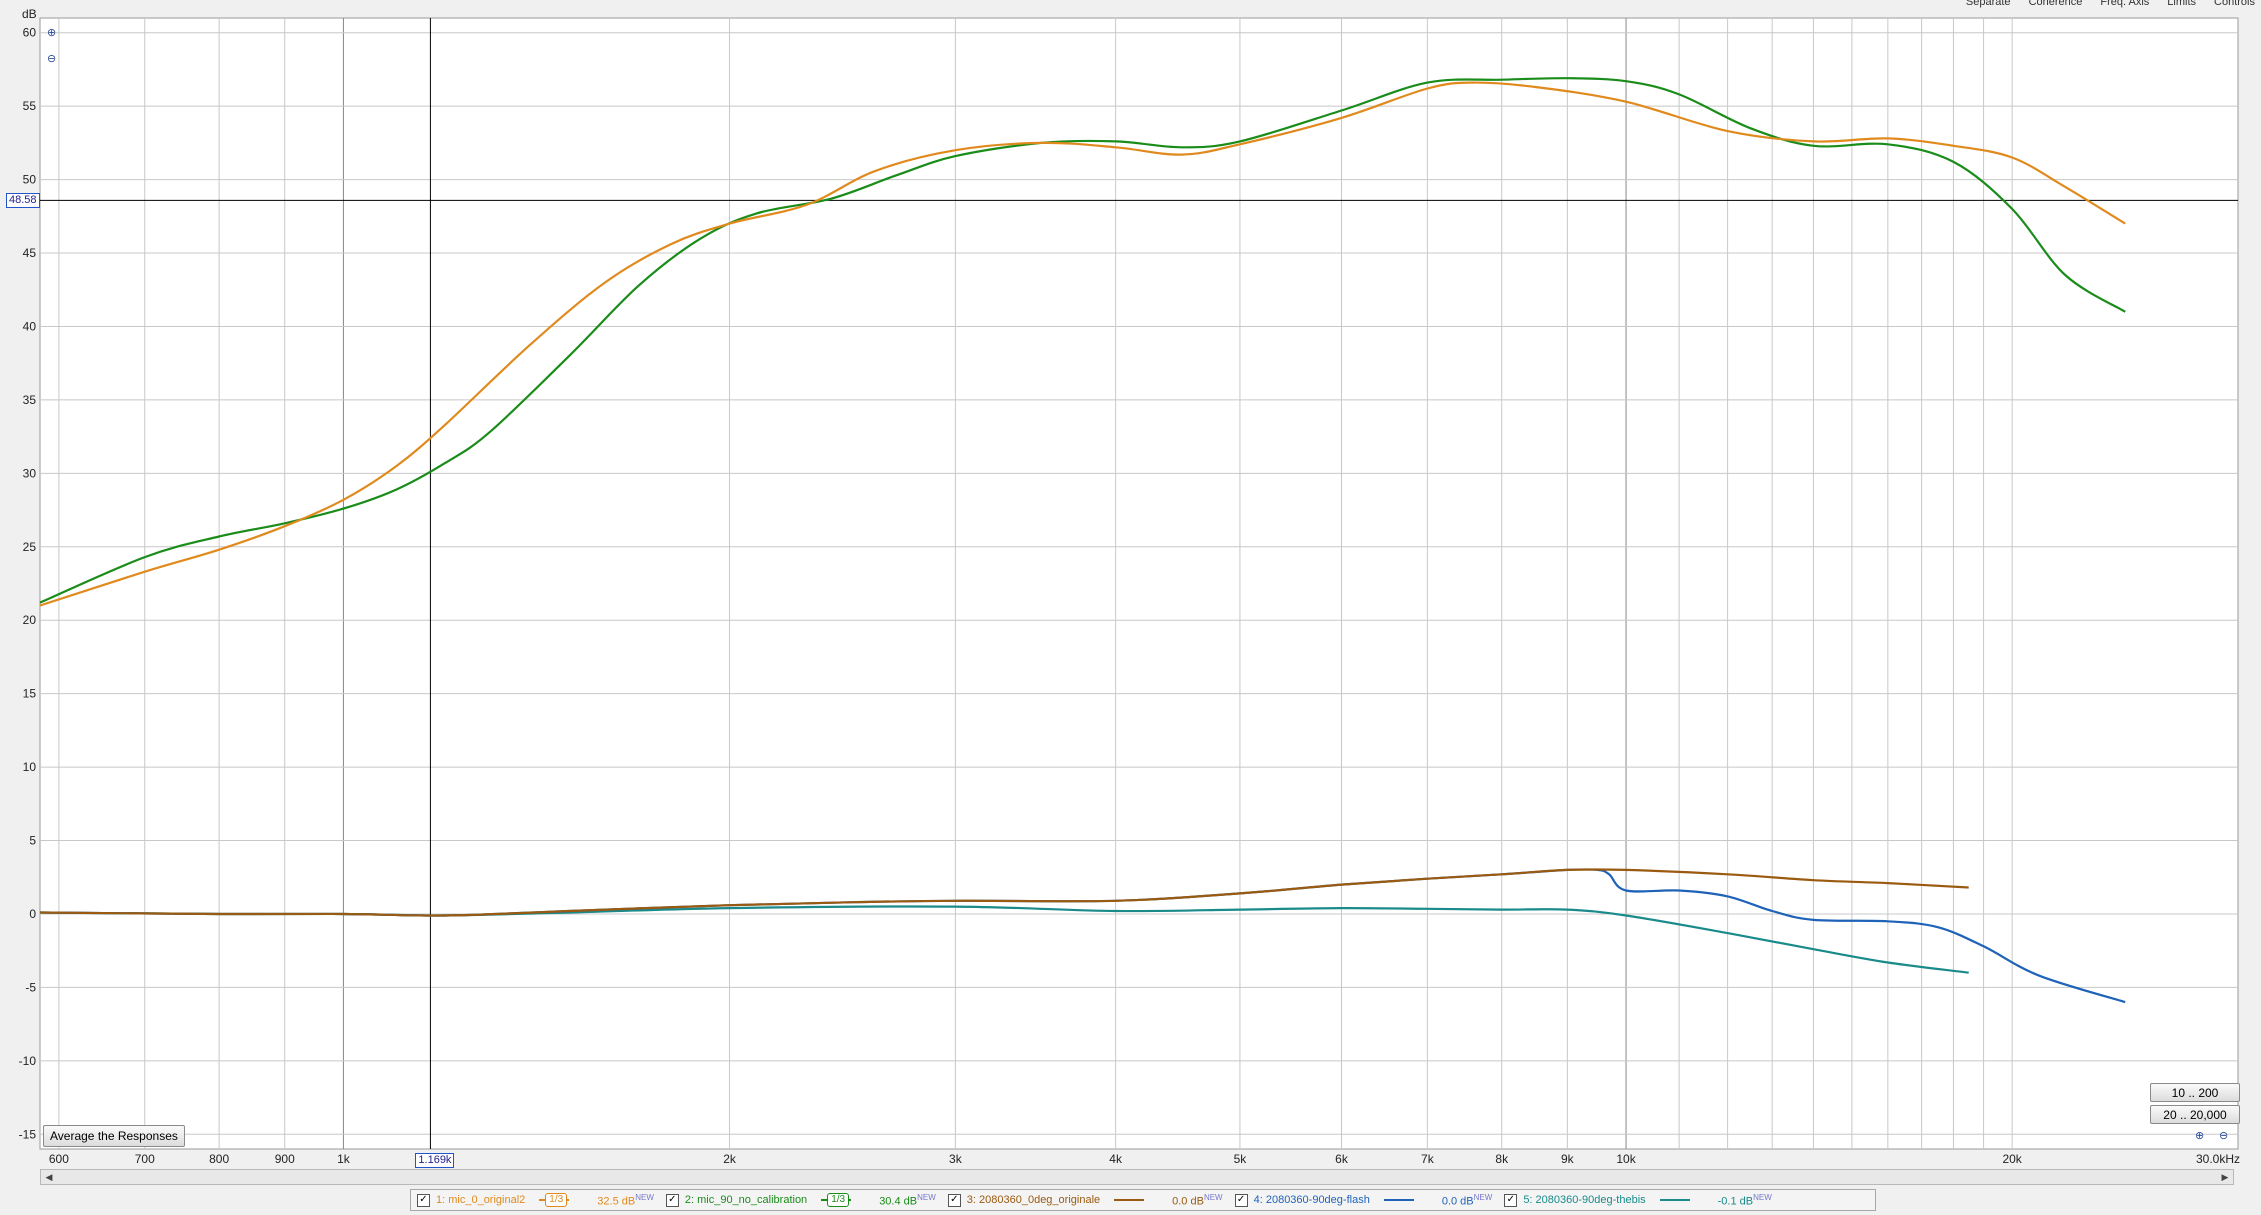 Image resolution: width=2261 pixels, height=1215 pixels. I want to click on x-tick-label: 6k, so click(1342, 1159).